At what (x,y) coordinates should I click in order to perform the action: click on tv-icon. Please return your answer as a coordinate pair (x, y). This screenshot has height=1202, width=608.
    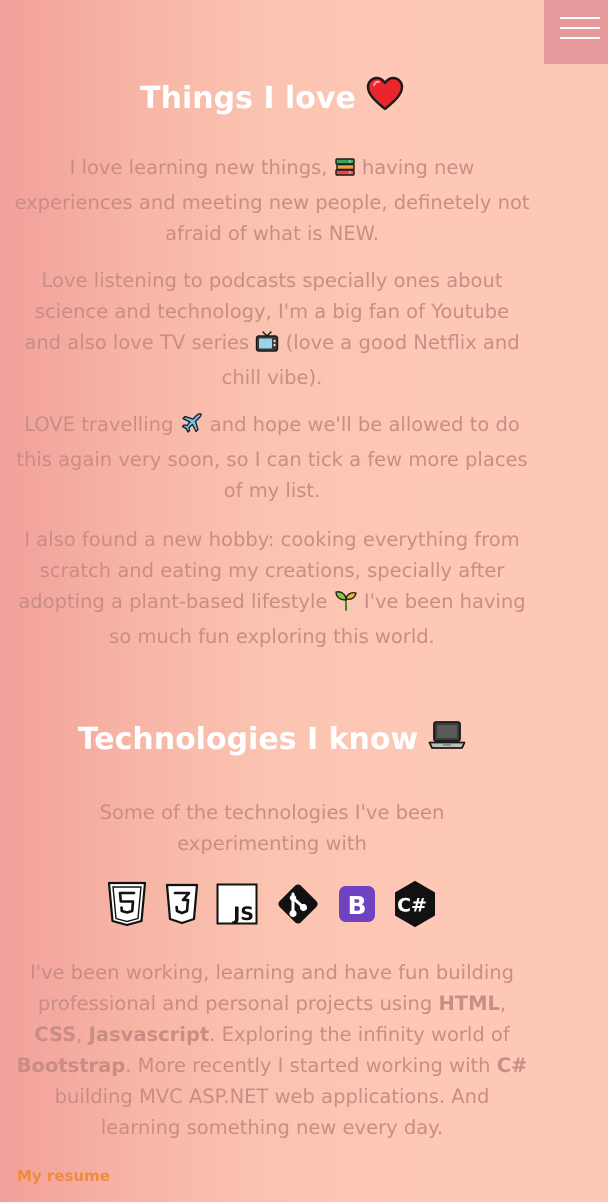
    Looking at the image, I should click on (267, 346).